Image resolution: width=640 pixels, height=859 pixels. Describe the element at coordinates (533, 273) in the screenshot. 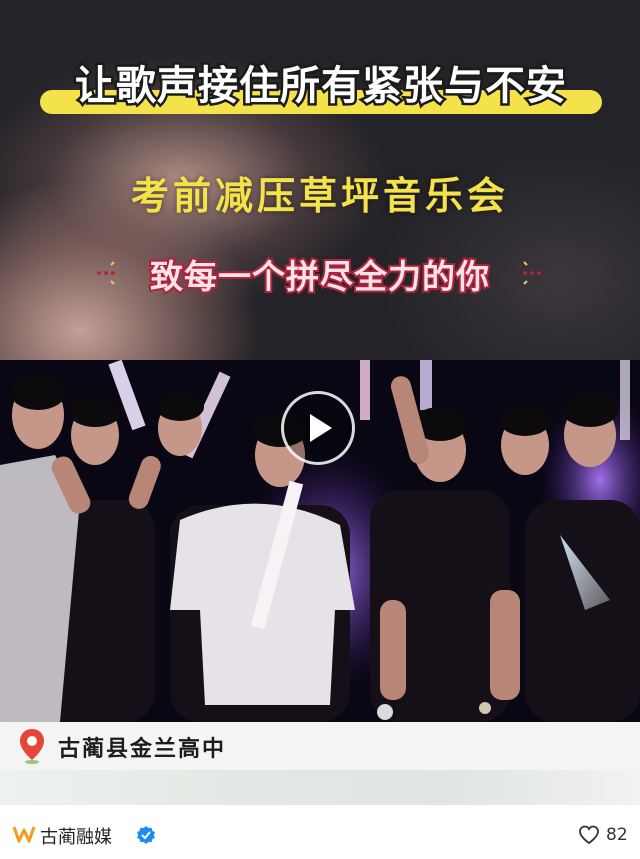

I see `sparkle-right-icon` at that location.